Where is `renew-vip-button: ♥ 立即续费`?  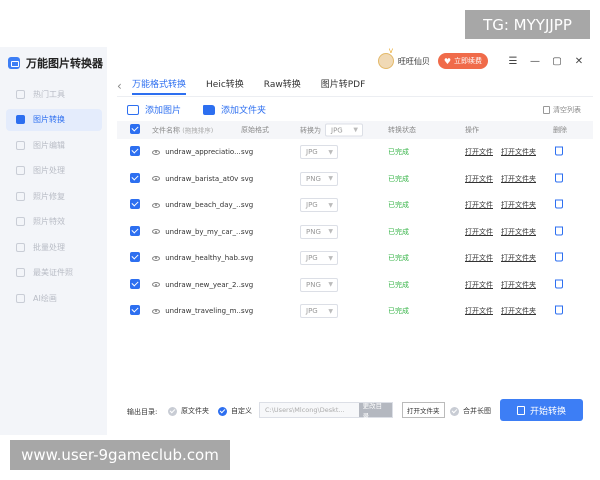 renew-vip-button: ♥ 立即续费 is located at coordinates (462, 61).